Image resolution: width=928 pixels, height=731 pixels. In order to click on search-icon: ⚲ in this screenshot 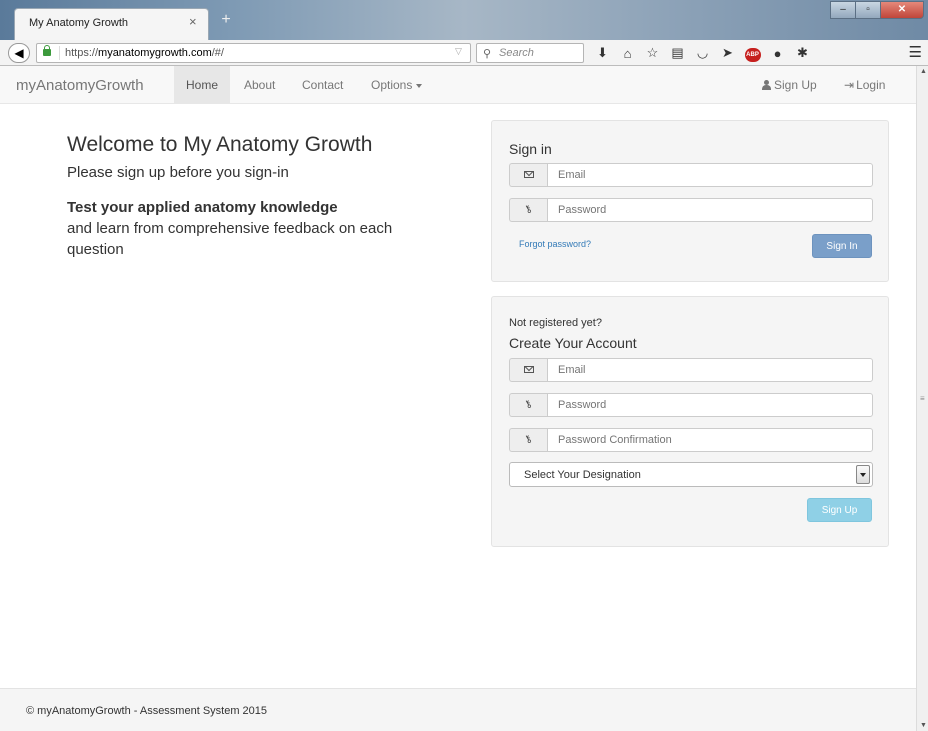, I will do `click(487, 54)`.